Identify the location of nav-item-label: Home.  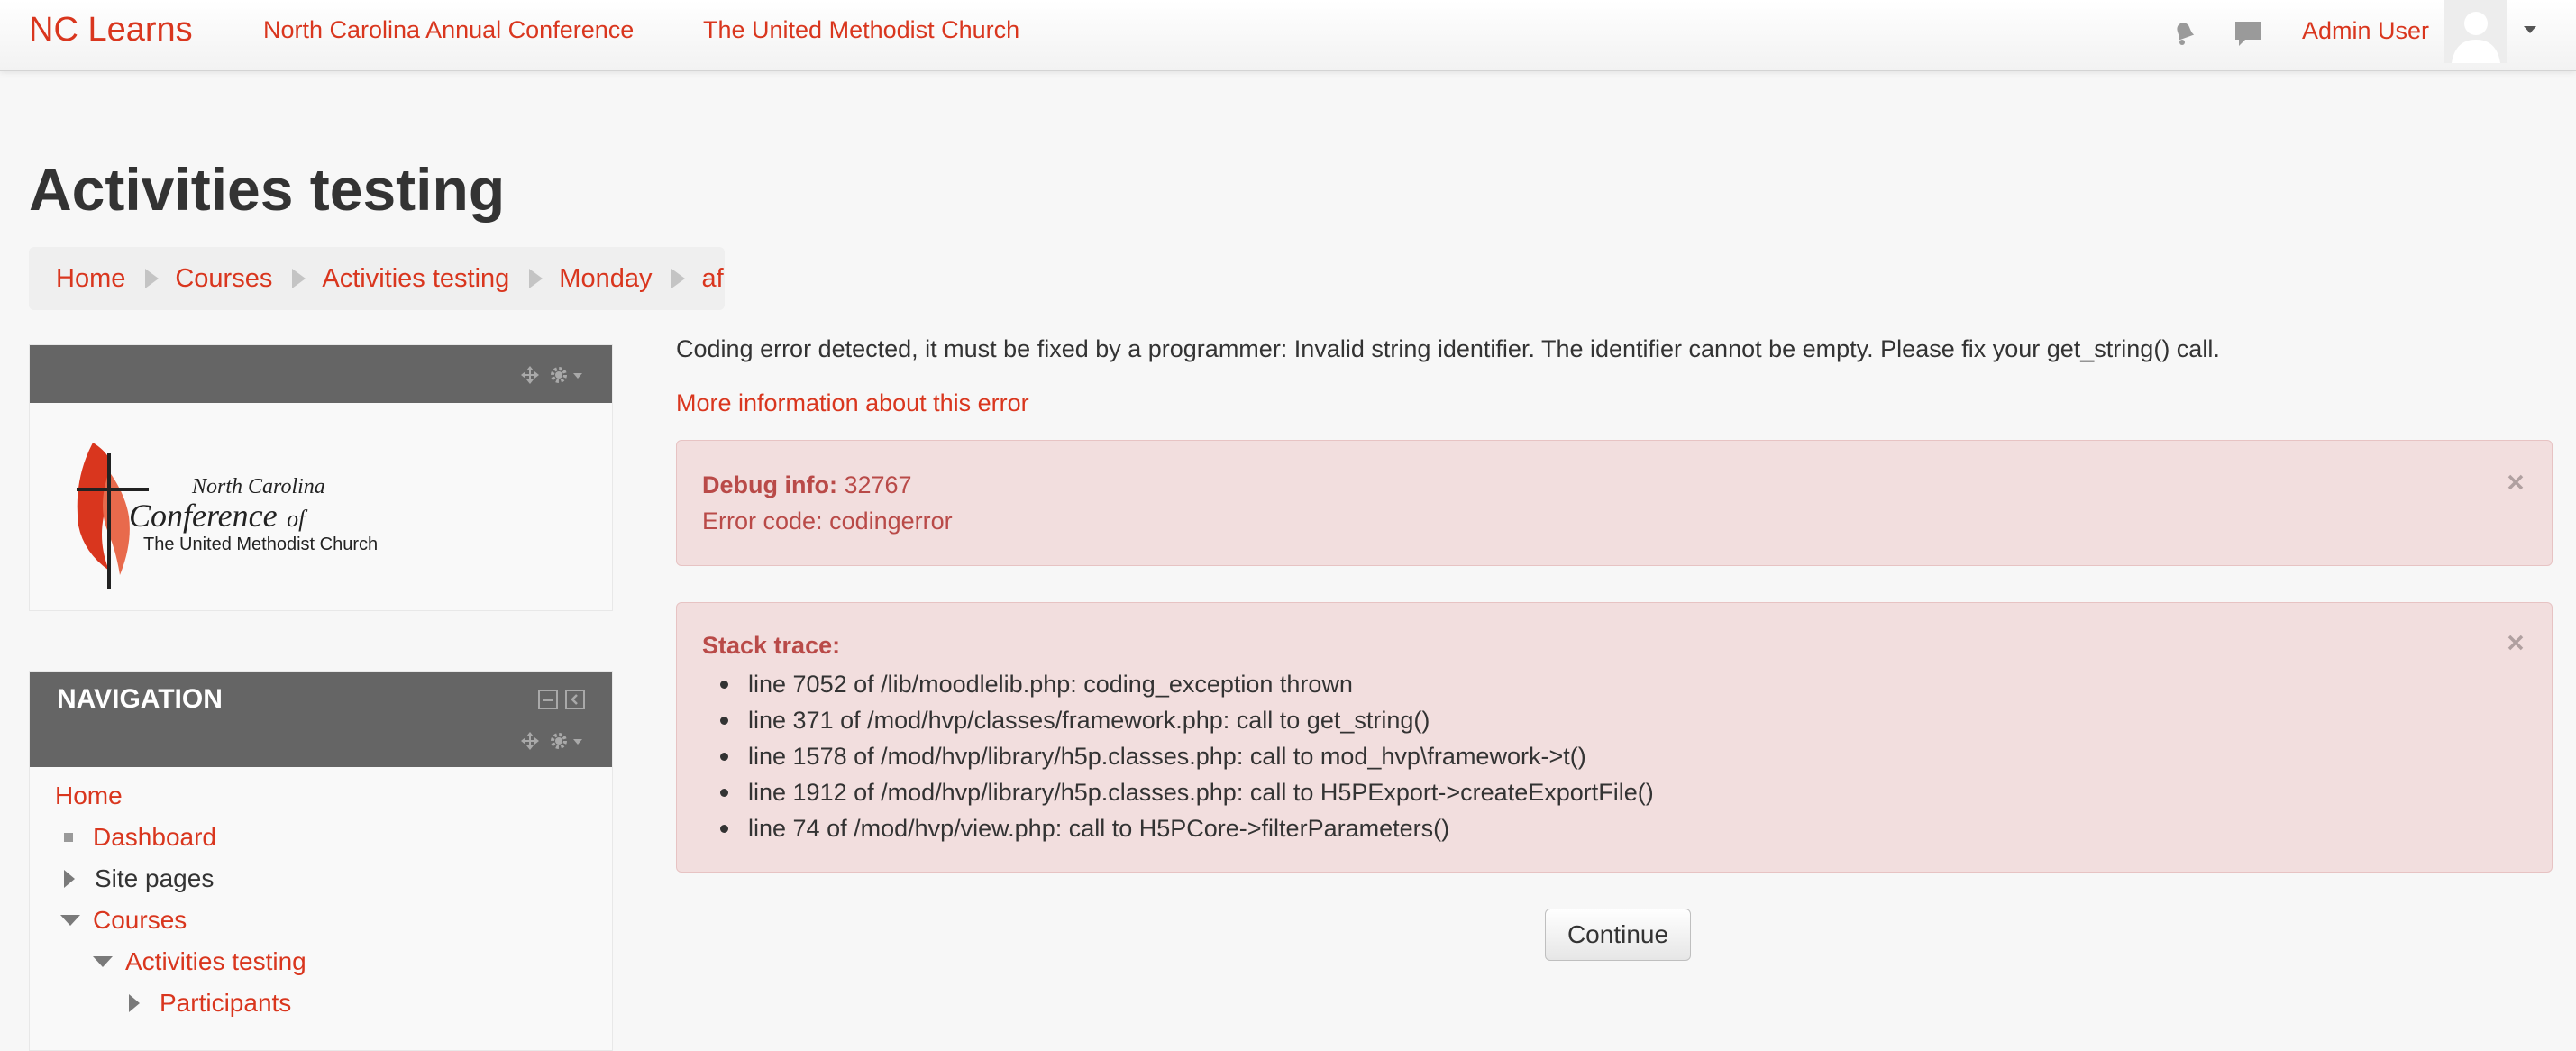
(89, 795).